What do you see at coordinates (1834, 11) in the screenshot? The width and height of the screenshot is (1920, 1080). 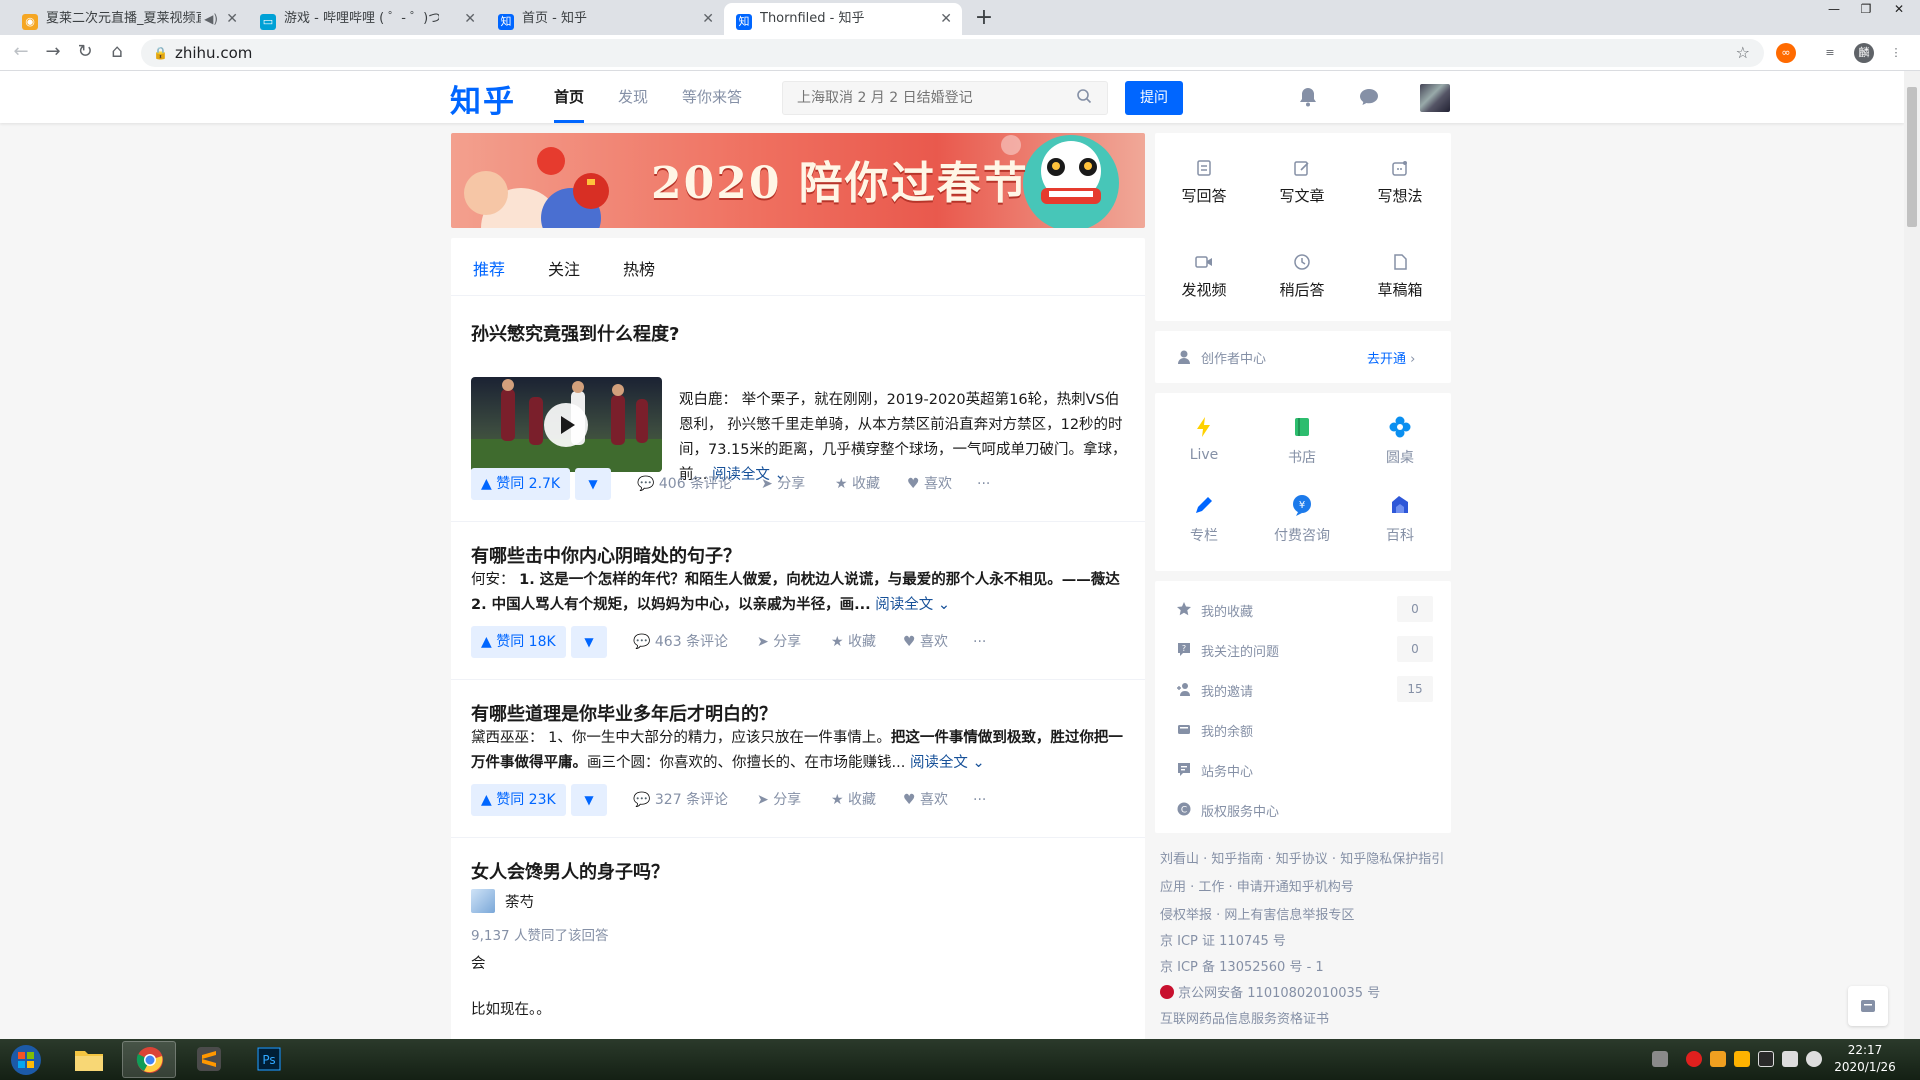 I see `minimize-icon: —` at bounding box center [1834, 11].